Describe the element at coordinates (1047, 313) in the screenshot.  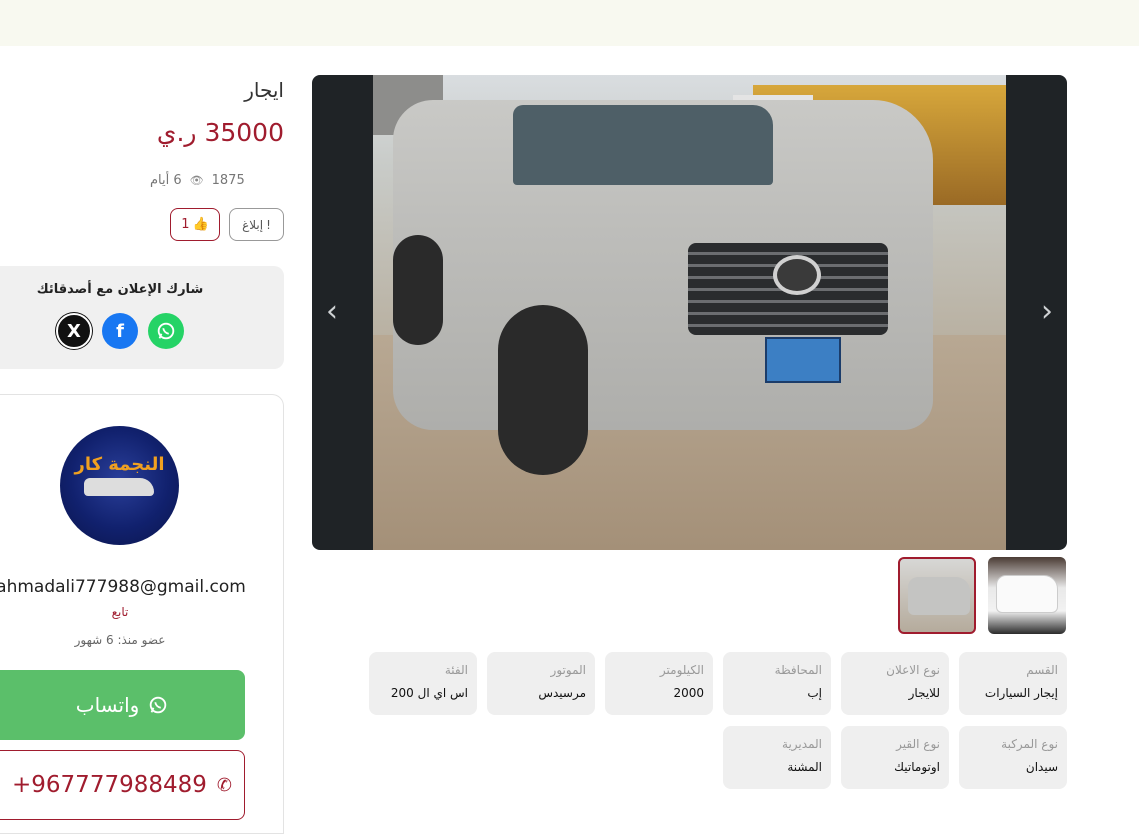
I see `chevron-right-icon: ›` at that location.